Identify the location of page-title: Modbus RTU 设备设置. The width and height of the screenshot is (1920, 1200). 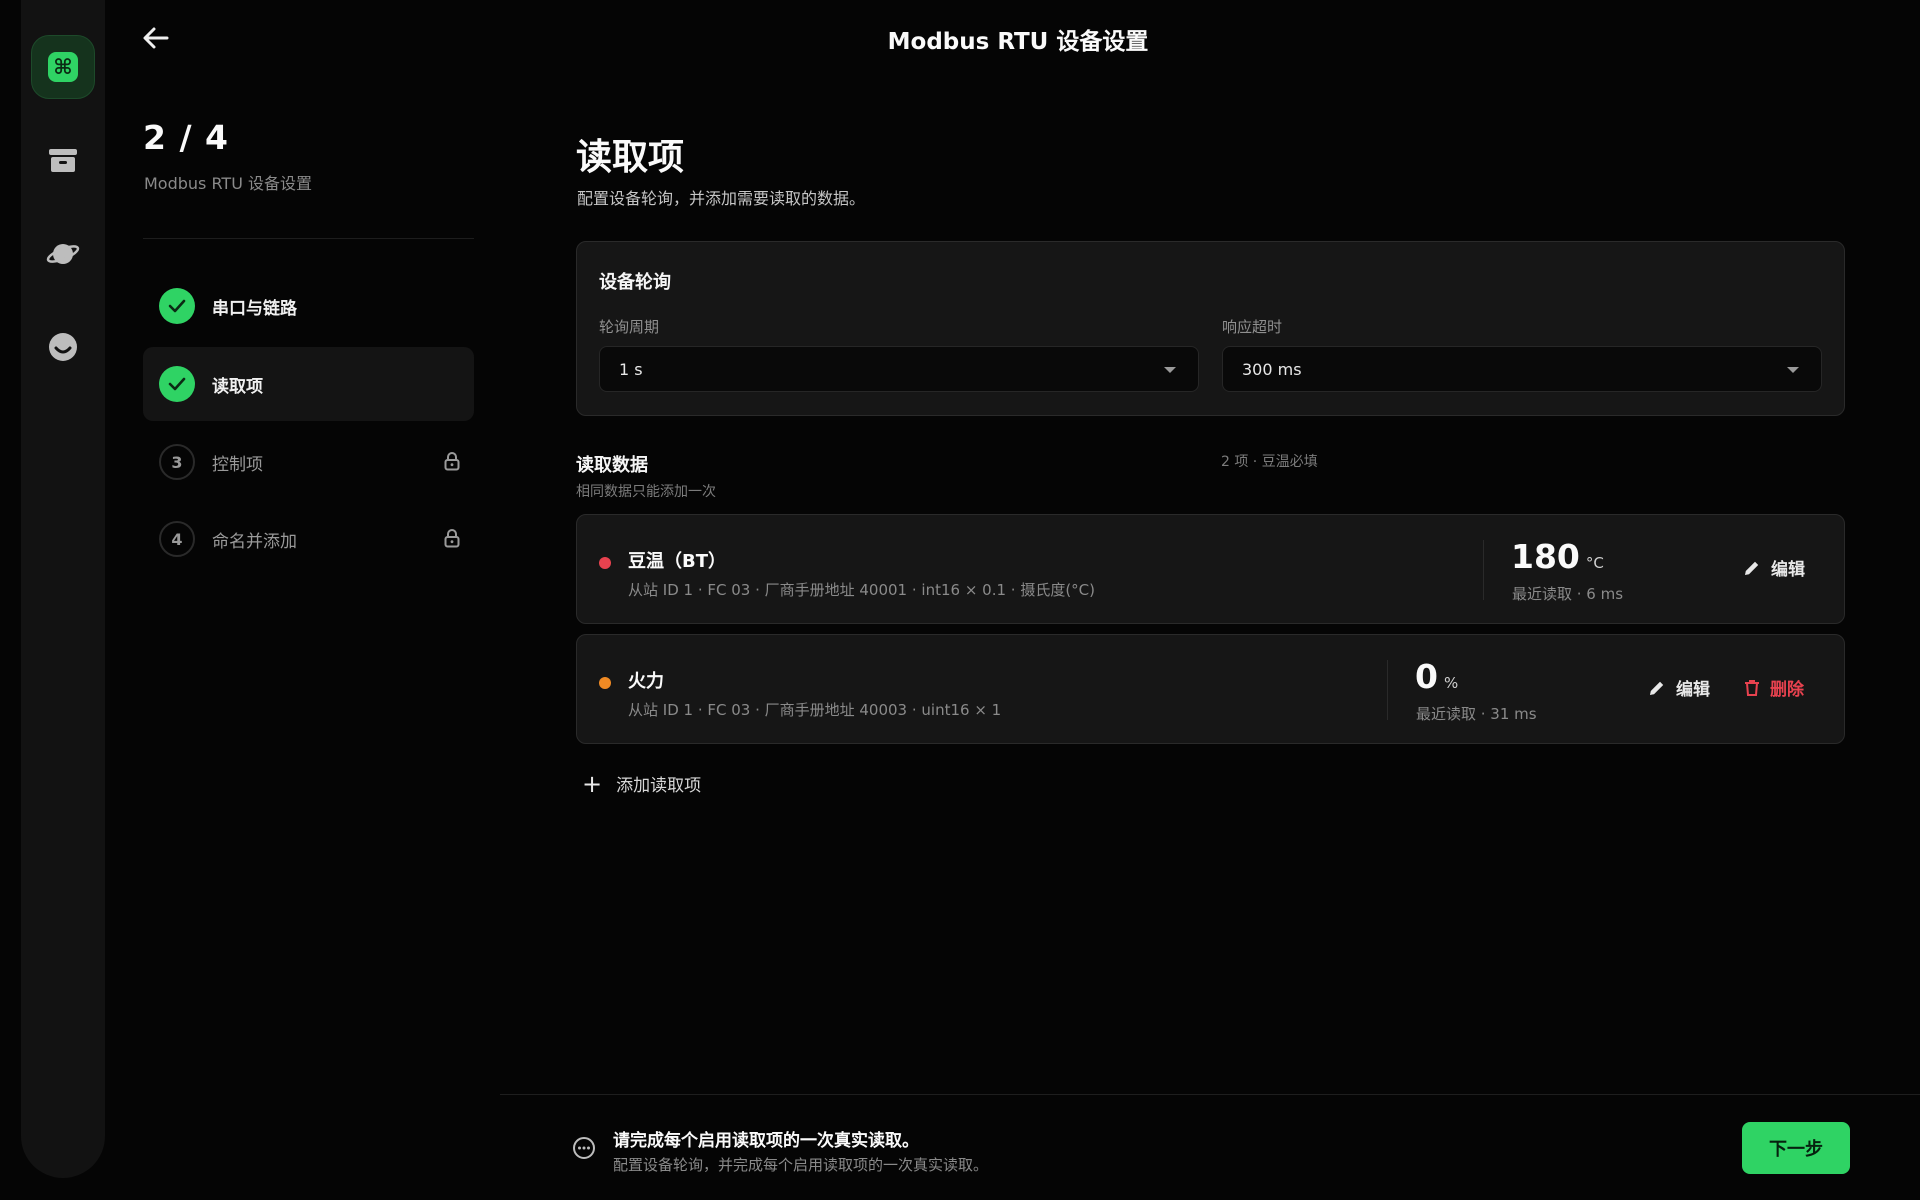
(1018, 42).